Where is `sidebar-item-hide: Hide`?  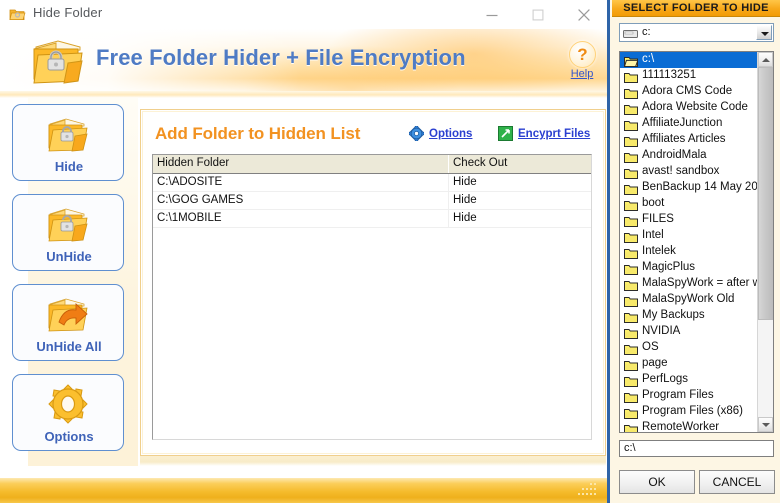 sidebar-item-hide: Hide is located at coordinates (68, 142).